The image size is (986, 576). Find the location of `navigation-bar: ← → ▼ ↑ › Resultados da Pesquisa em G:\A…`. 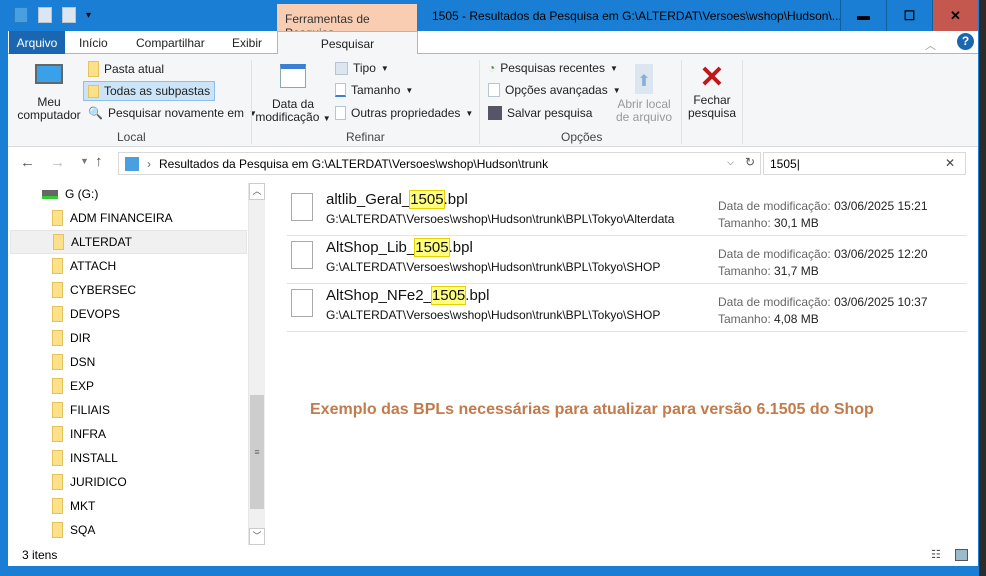

navigation-bar: ← → ▼ ↑ › Resultados da Pesquisa em G:\A… is located at coordinates (493, 163).